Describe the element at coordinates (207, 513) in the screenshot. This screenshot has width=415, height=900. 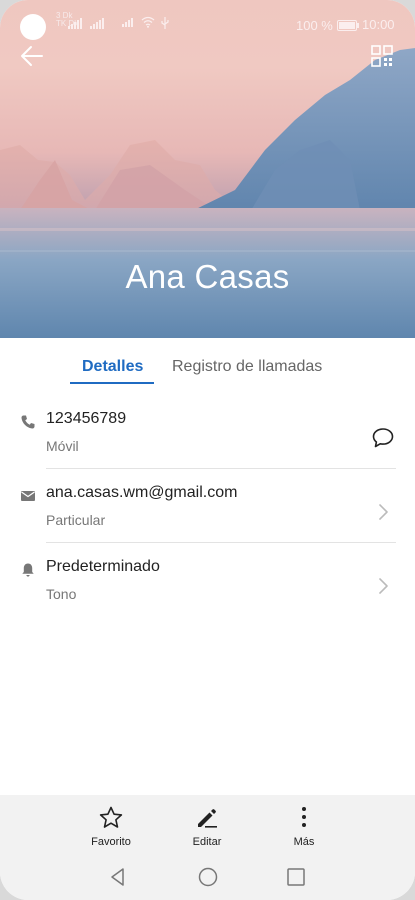
I see `detail-row-email: ana.casas.wm@gmail.com Particular` at that location.